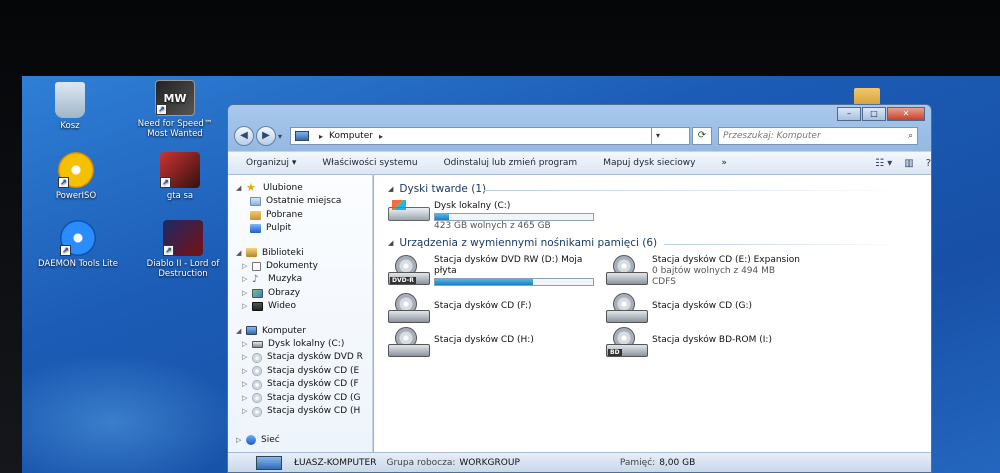 This screenshot has height=473, width=1000. Describe the element at coordinates (180, 170) in the screenshot. I see `gta-icon: ↗` at that location.